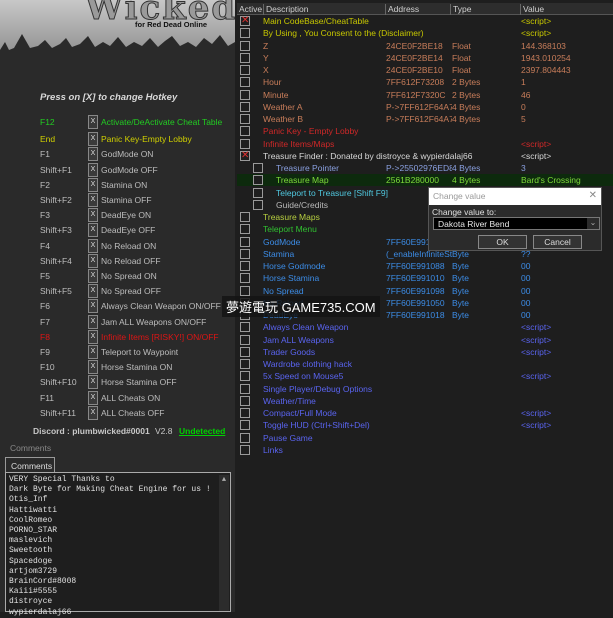 This screenshot has height=618, width=613. I want to click on table-row: Weather/Time, so click(425, 401).